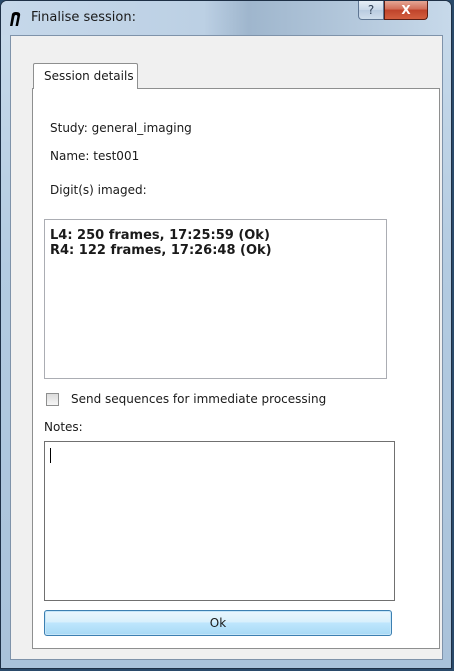  I want to click on text-caret, so click(50, 455).